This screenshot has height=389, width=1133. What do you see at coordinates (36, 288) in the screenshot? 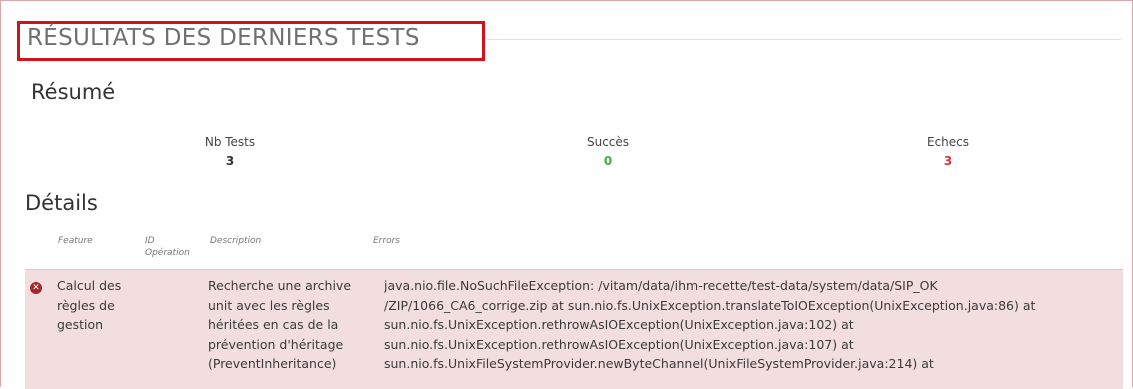
I see `error-circle-icon: ✕` at bounding box center [36, 288].